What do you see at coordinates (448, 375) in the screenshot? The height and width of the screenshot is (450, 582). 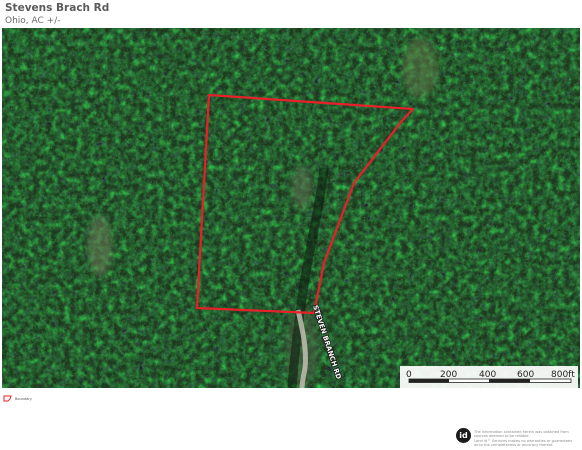 I see `scale-tick-200: 200` at bounding box center [448, 375].